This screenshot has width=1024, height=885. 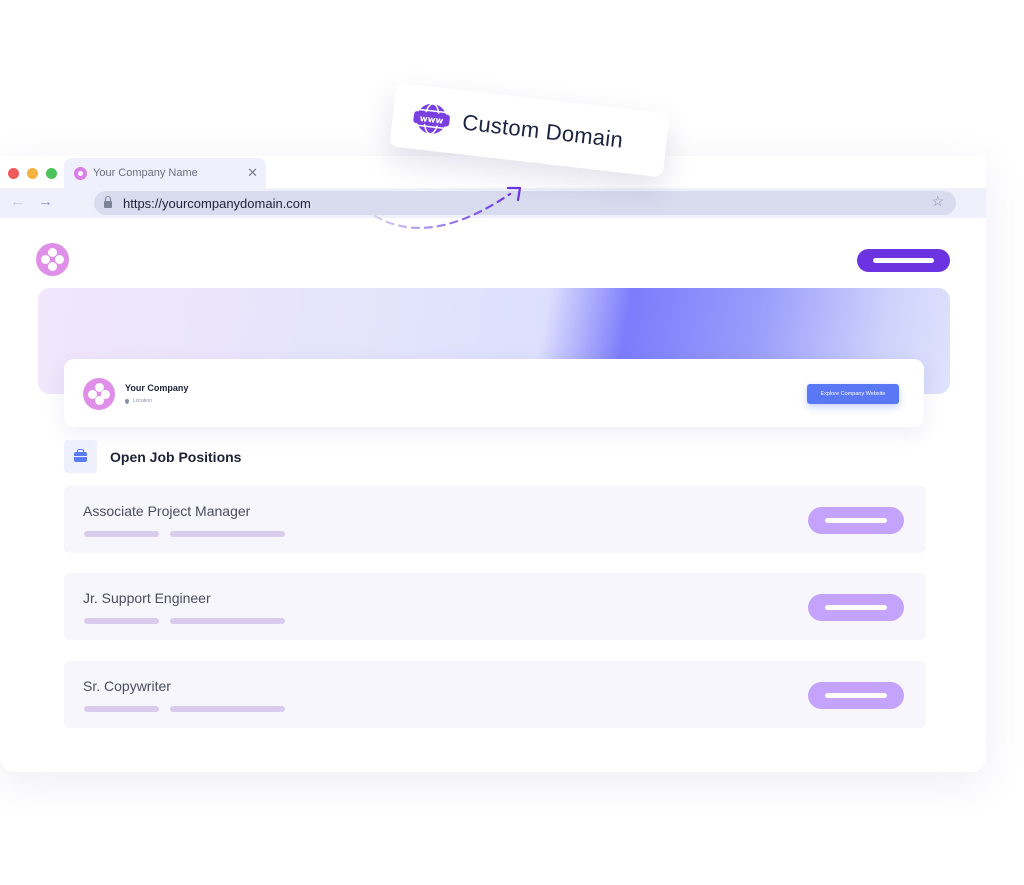 I want to click on arrow-right-icon: →, so click(x=45, y=201).